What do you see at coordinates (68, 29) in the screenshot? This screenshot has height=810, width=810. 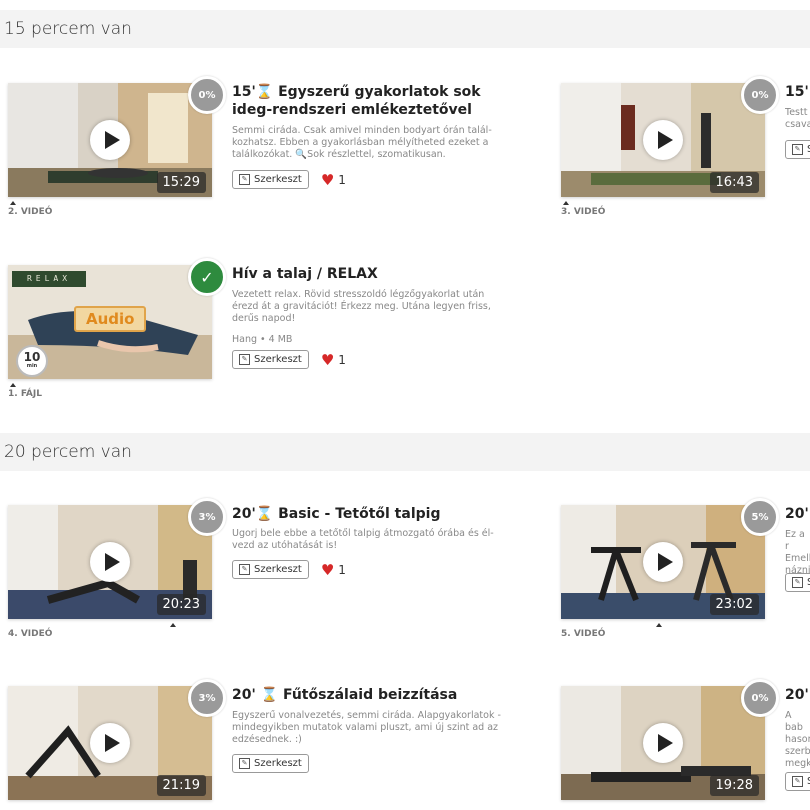 I see `section-title: 15 percem van` at bounding box center [68, 29].